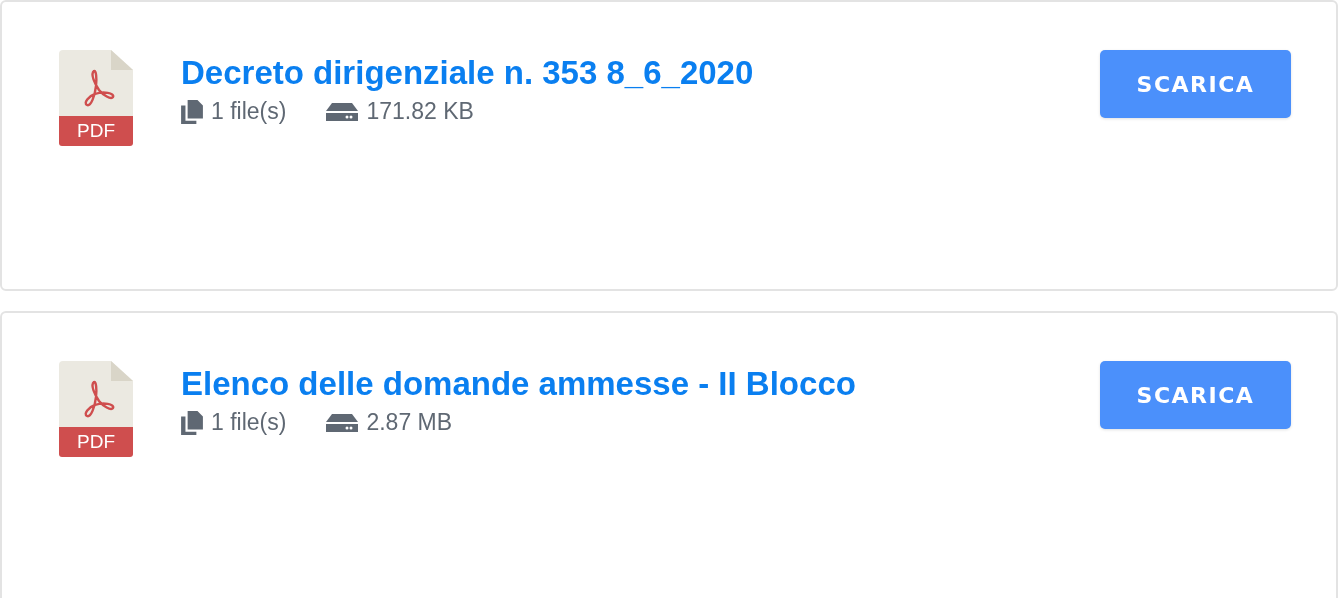 This screenshot has width=1338, height=598. I want to click on file-size: 2.87 MB, so click(409, 422).